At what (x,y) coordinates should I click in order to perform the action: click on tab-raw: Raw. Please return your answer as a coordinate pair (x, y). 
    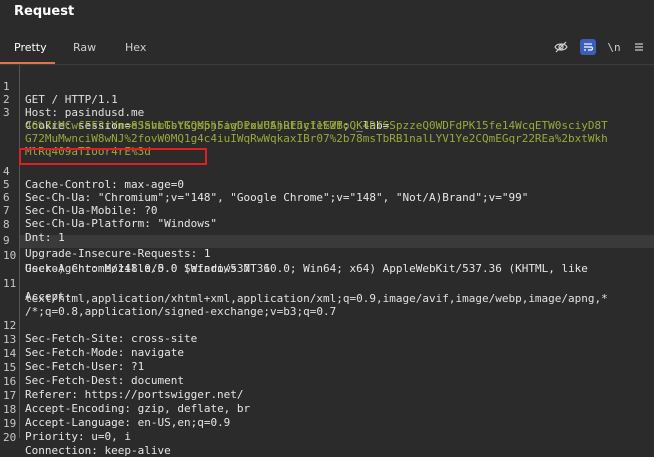
    Looking at the image, I should click on (84, 47).